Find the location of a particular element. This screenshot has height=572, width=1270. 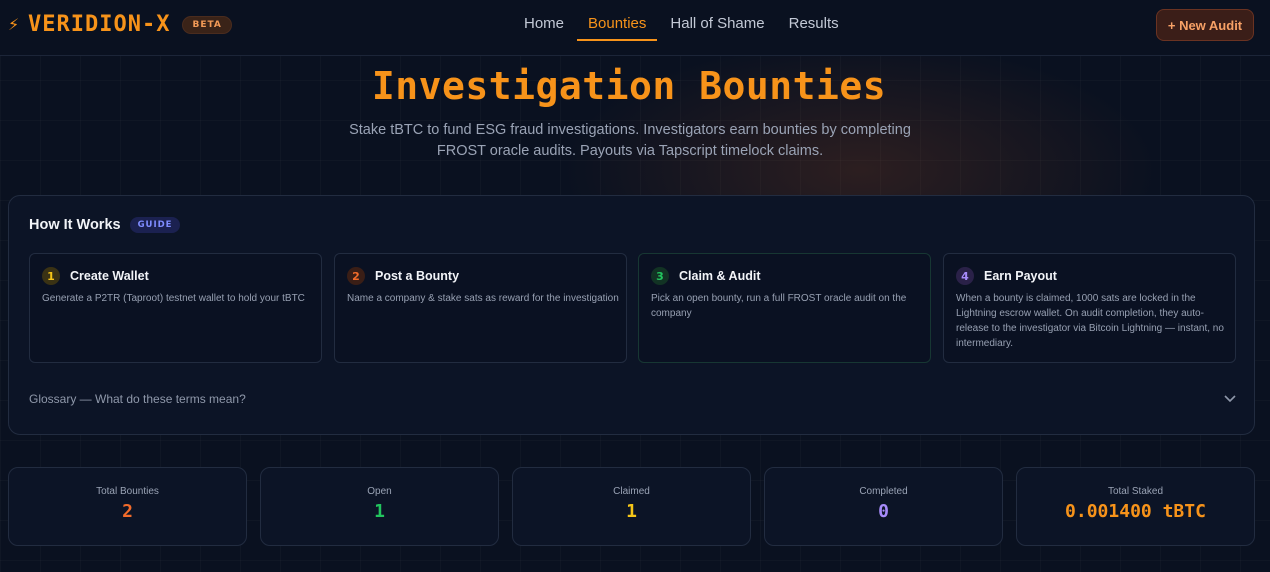

brand-logo: ⚡ VERIDION-X BETA is located at coordinates (120, 24).